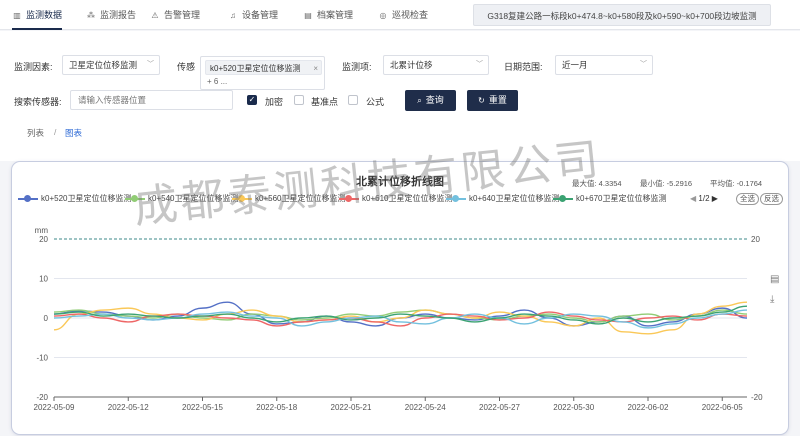 This screenshot has width=800, height=436. What do you see at coordinates (44, 15) in the screenshot?
I see `tab-label: 监测数据` at bounding box center [44, 15].